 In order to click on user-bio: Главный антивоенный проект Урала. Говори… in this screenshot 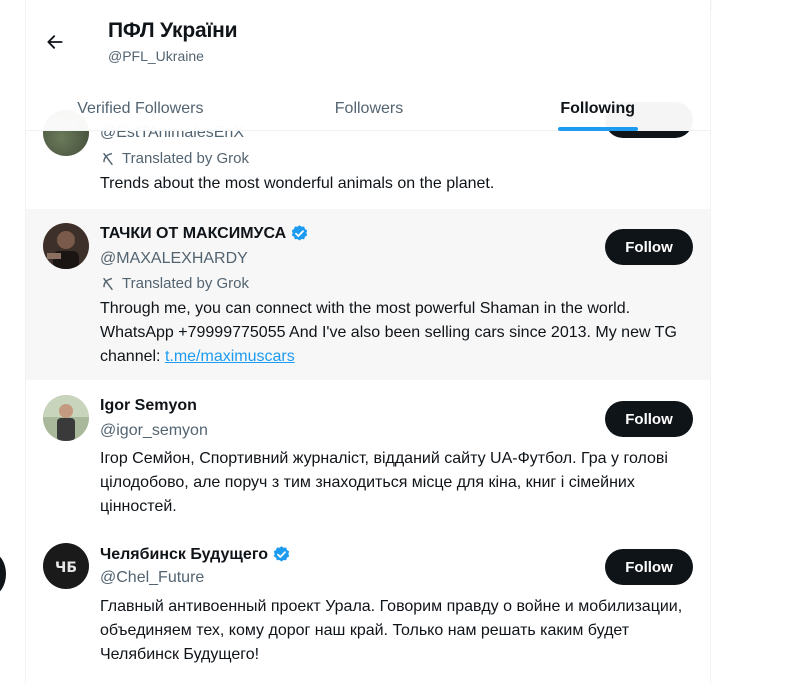, I will do `click(391, 630)`.